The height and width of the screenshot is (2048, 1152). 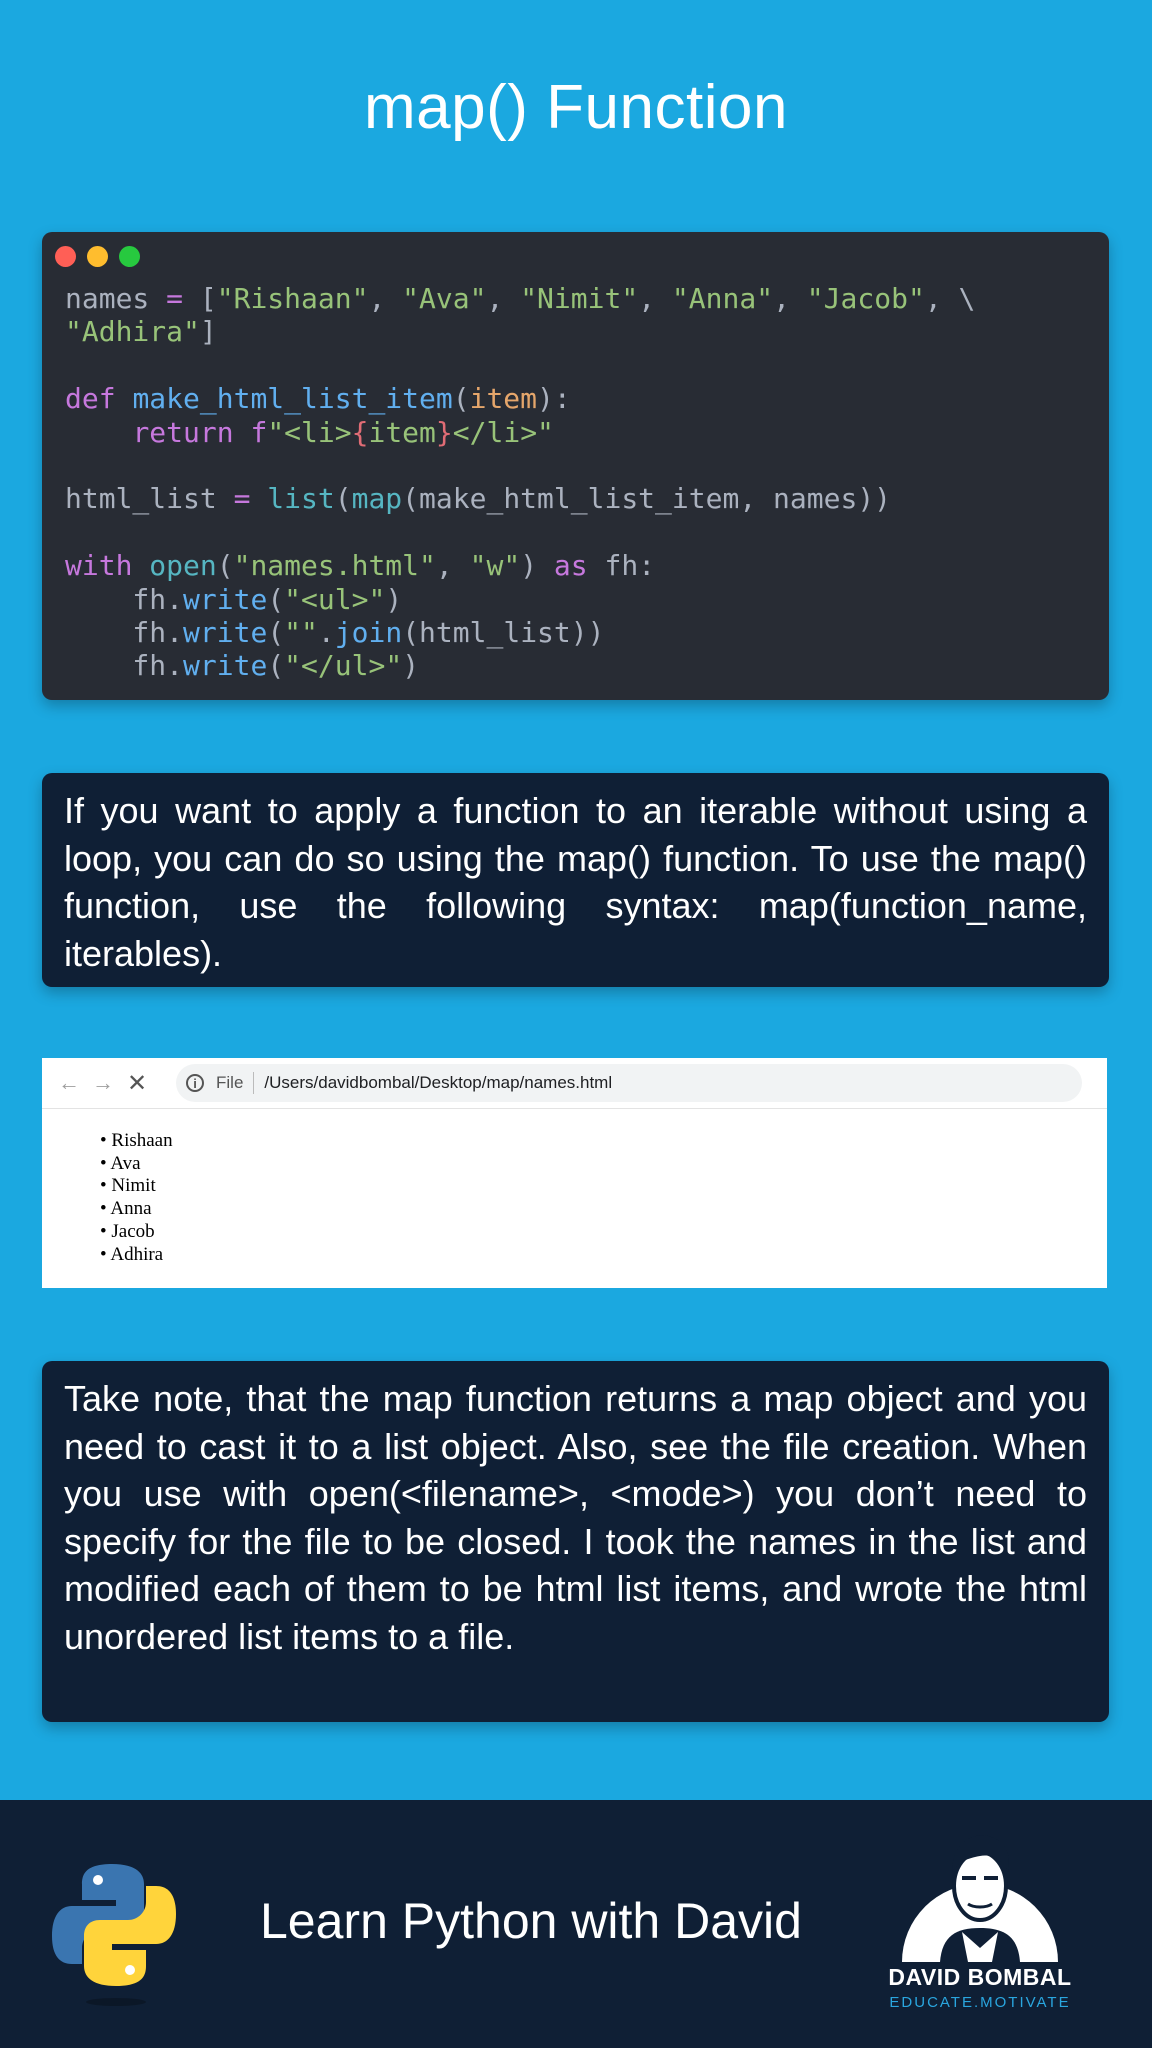 What do you see at coordinates (136, 1140) in the screenshot?
I see `list-item: • Rishaan` at bounding box center [136, 1140].